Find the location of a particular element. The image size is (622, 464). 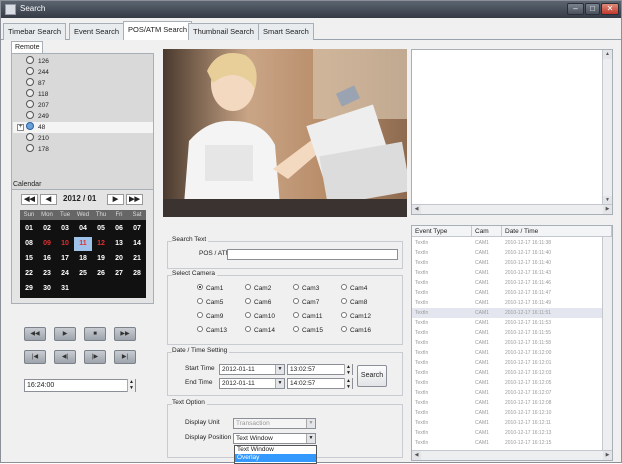

table-row: TextIn CAM1 2010-12-17 16:11:43 is located at coordinates (507, 273).